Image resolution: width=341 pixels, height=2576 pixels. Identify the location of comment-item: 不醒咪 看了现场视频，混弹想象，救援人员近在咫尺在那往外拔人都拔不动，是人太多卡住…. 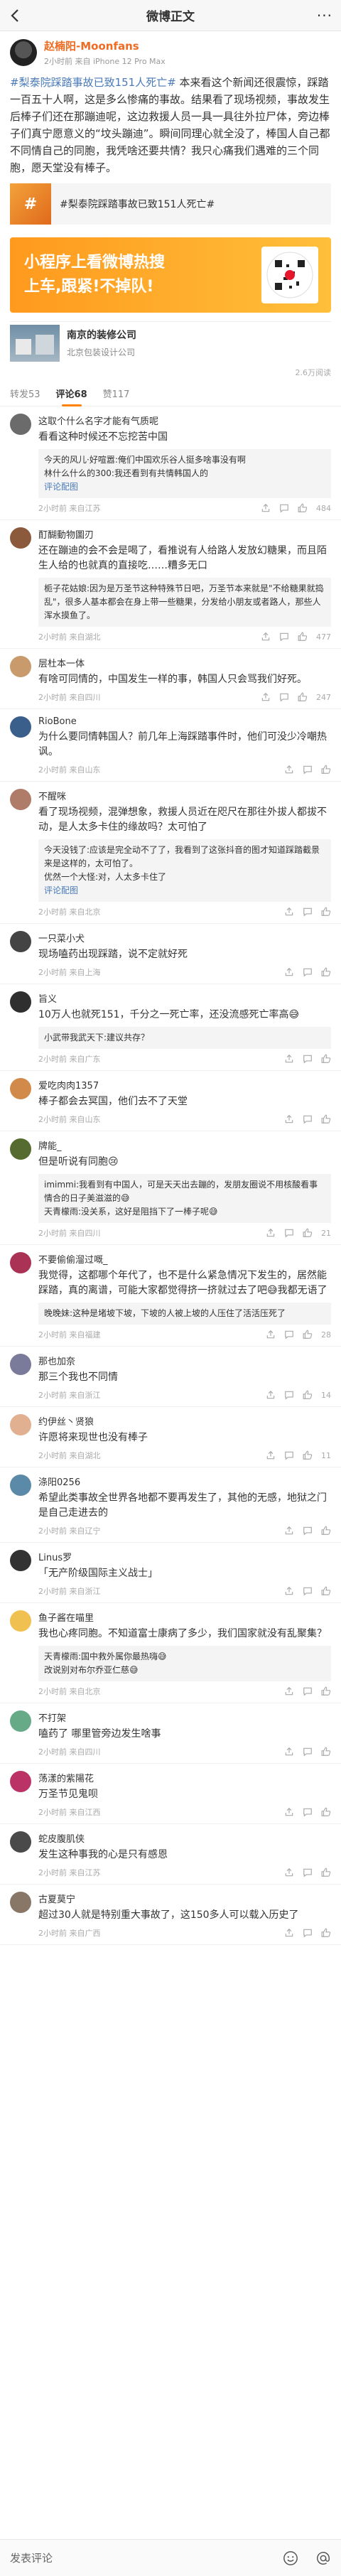
(170, 853).